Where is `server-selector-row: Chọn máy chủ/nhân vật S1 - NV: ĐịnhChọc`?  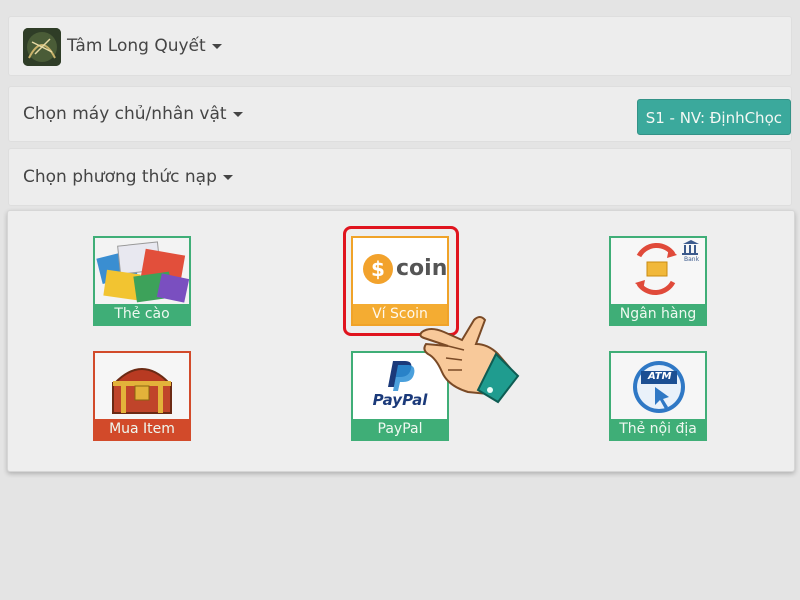
server-selector-row: Chọn máy chủ/nhân vật S1 - NV: ĐịnhChọc is located at coordinates (400, 114).